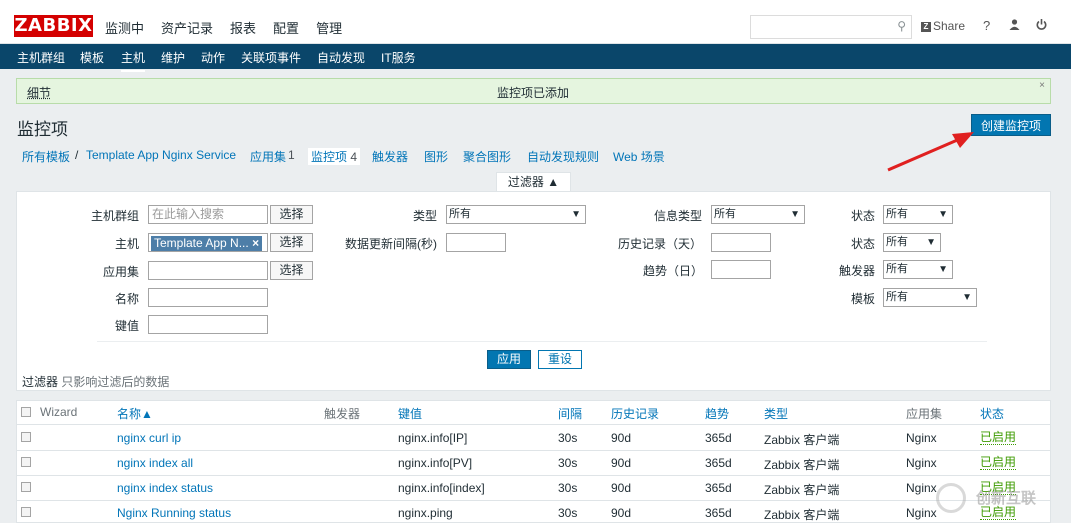 Image resolution: width=1071 pixels, height=523 pixels. I want to click on subnav-maintenance: 维护, so click(173, 57).